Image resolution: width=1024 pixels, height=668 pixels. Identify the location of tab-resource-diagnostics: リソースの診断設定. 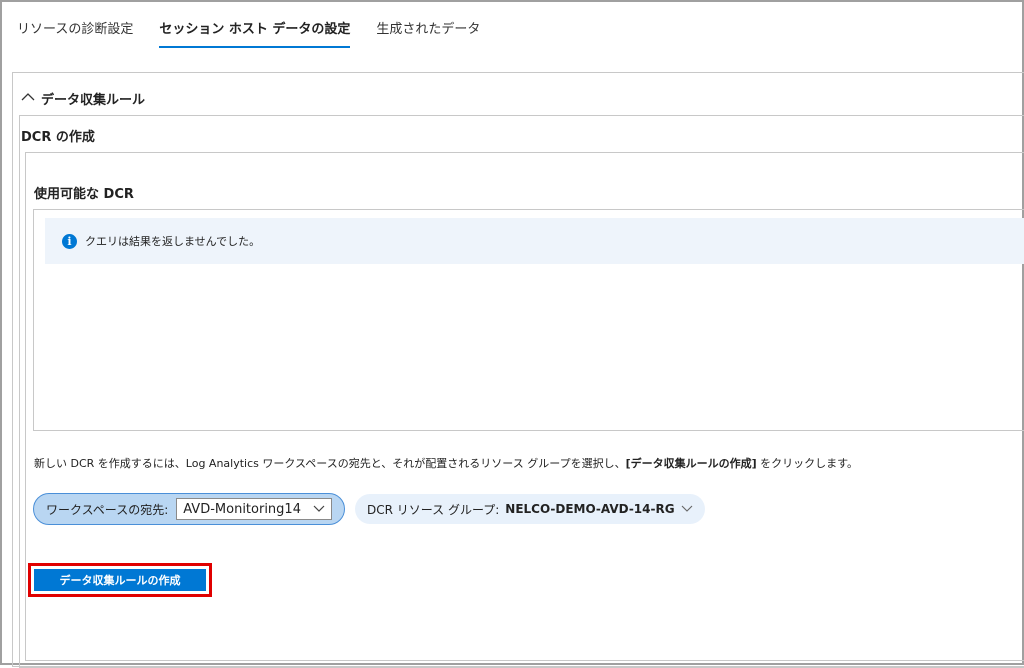
(75, 33).